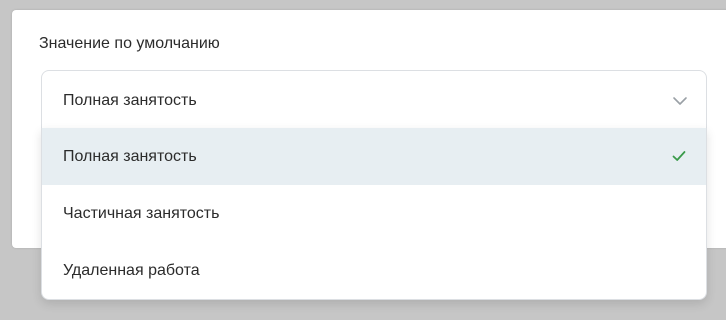 This screenshot has width=726, height=320. Describe the element at coordinates (129, 43) in the screenshot. I see `default-value-label: Значение по умолчанию` at that location.